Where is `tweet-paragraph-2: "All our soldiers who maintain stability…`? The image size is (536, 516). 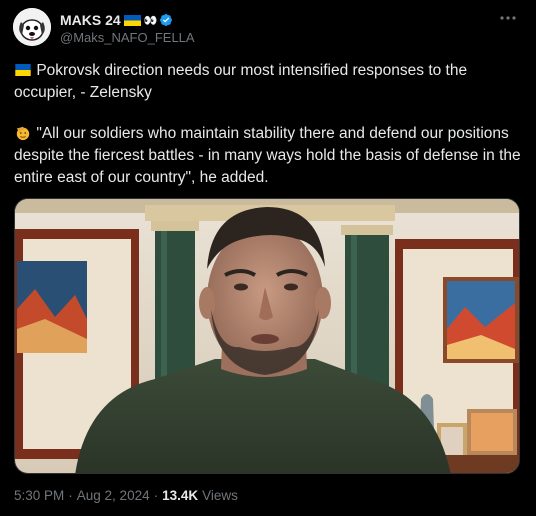
tweet-paragraph-2: "All our soldiers who maintain stability… is located at coordinates (269, 156).